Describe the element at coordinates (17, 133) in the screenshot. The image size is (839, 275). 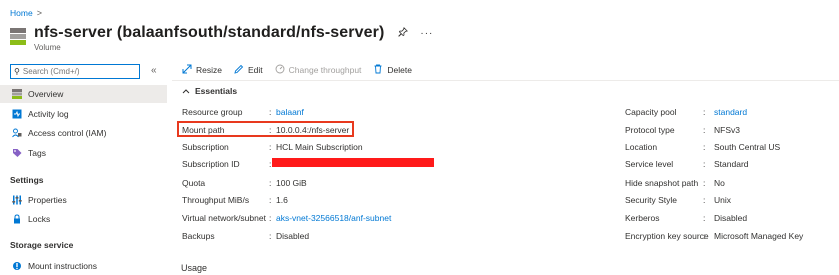
I see `iam-icon` at that location.